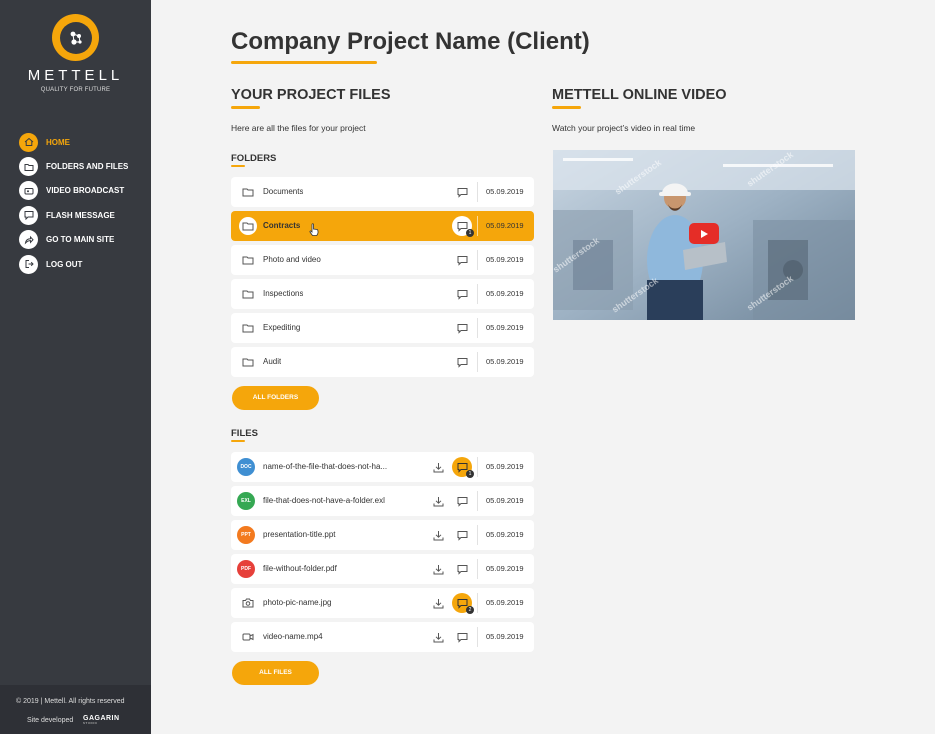 The image size is (935, 734). Describe the element at coordinates (463, 603) in the screenshot. I see `message-icon: 2` at that location.